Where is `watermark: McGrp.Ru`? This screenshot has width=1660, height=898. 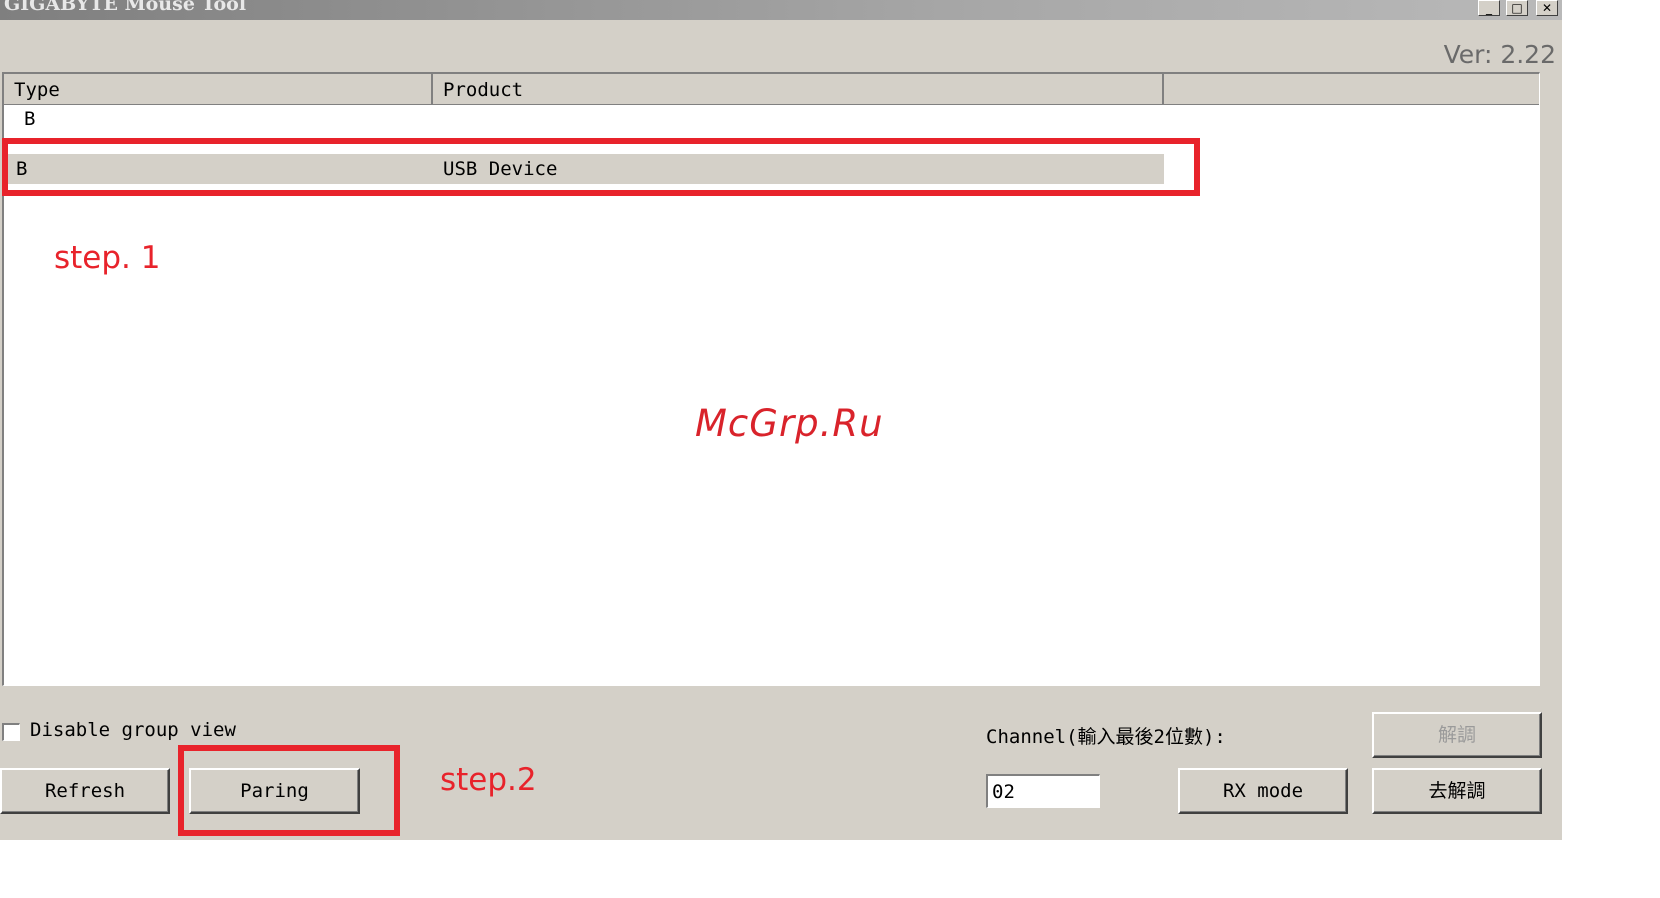
watermark: McGrp.Ru is located at coordinates (789, 423).